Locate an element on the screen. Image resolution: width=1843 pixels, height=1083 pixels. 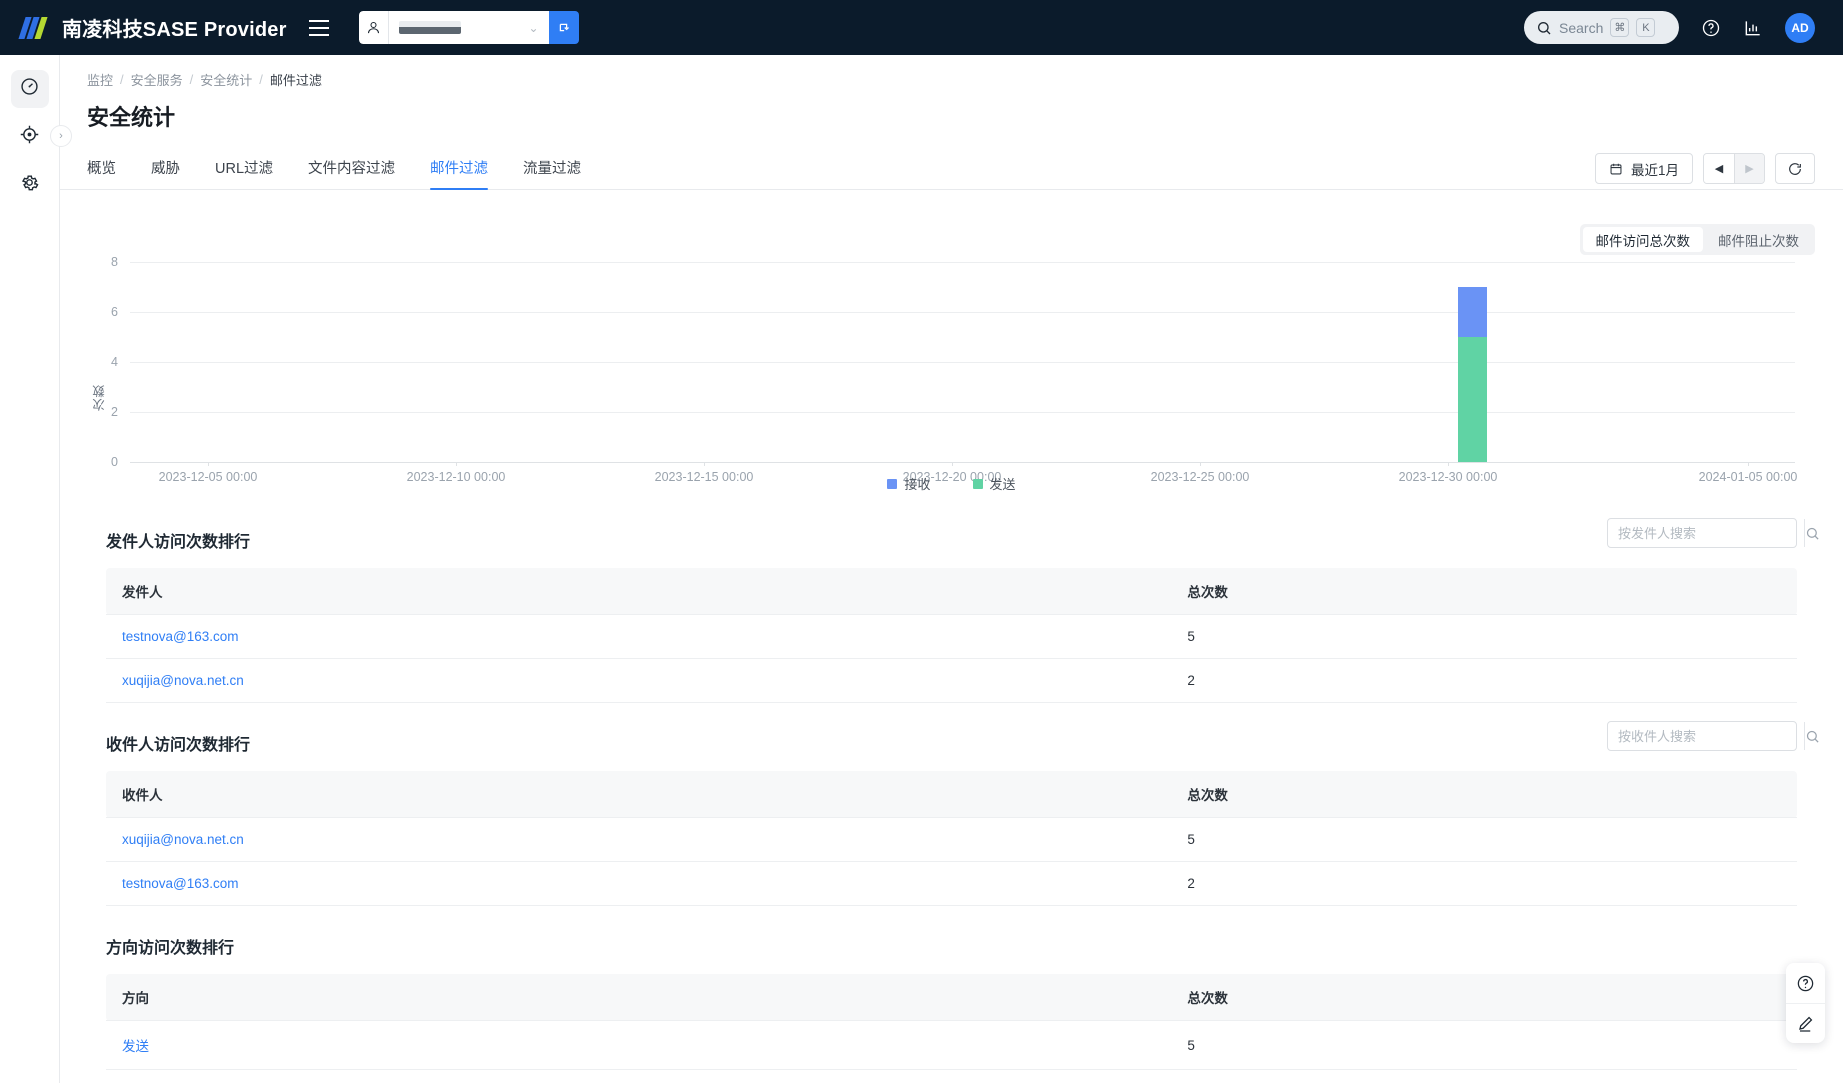
floating-dock is located at coordinates (1805, 1003).